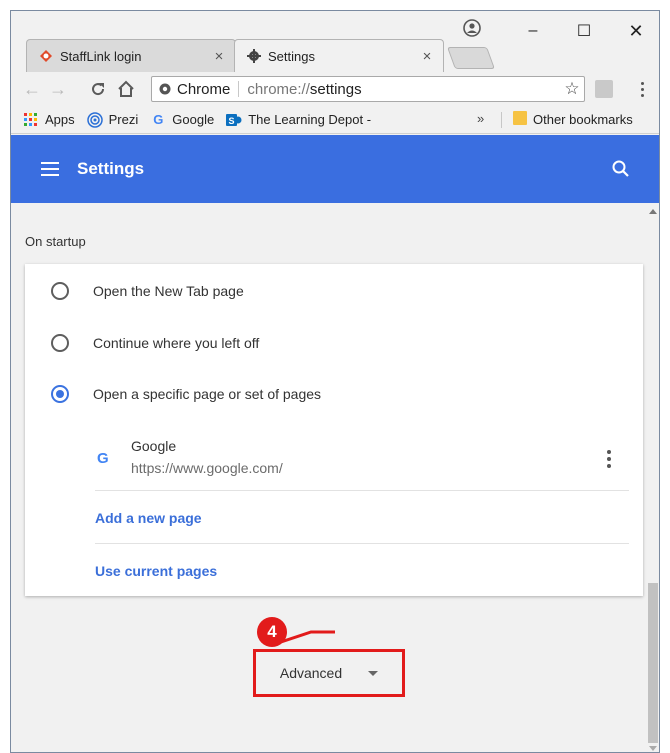 The height and width of the screenshot is (753, 670). What do you see at coordinates (621, 169) in the screenshot?
I see `search-icon` at bounding box center [621, 169].